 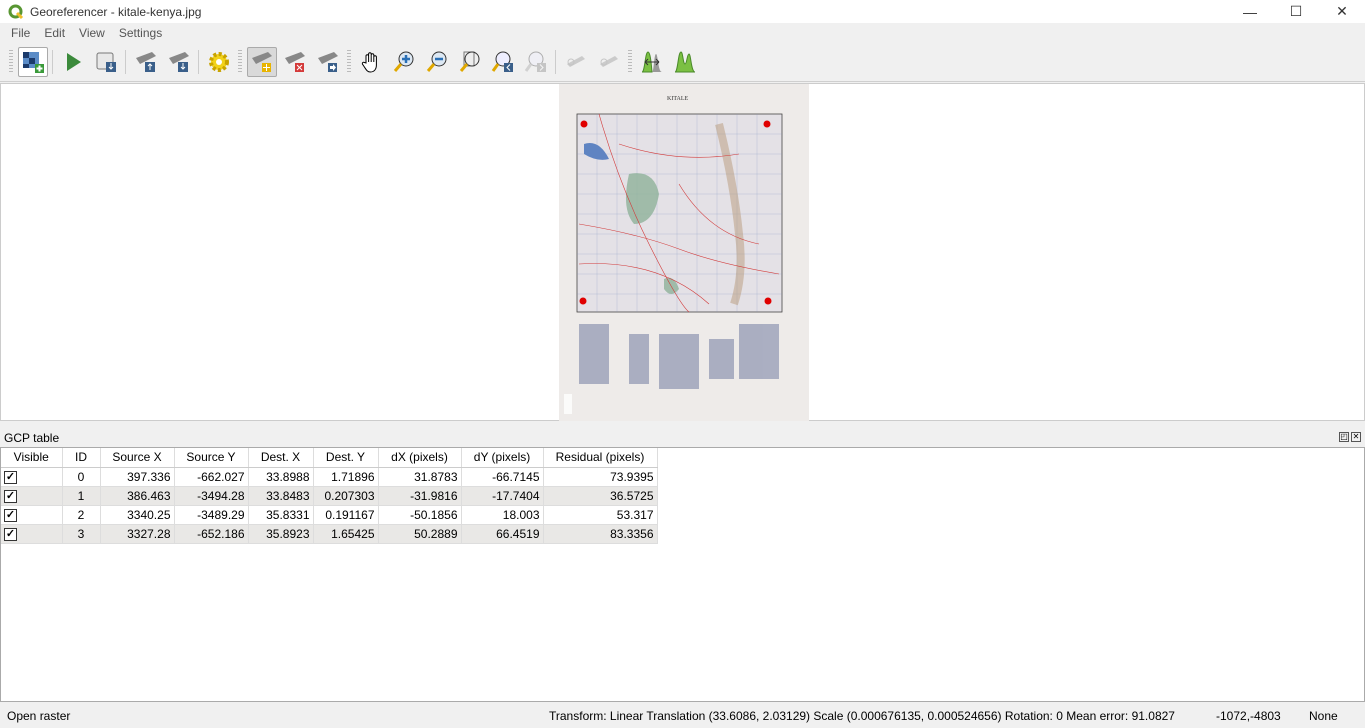 What do you see at coordinates (600, 458) in the screenshot?
I see `column-header: Residual (pixels)` at bounding box center [600, 458].